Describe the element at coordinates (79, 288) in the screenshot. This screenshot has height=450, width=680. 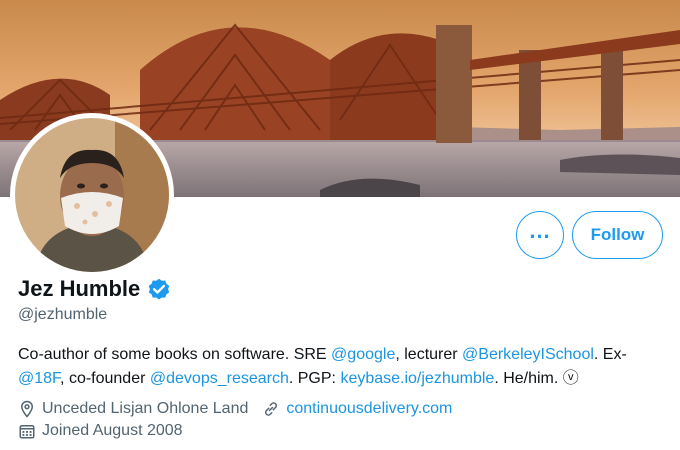
I see `display-name: Jez Humble` at that location.